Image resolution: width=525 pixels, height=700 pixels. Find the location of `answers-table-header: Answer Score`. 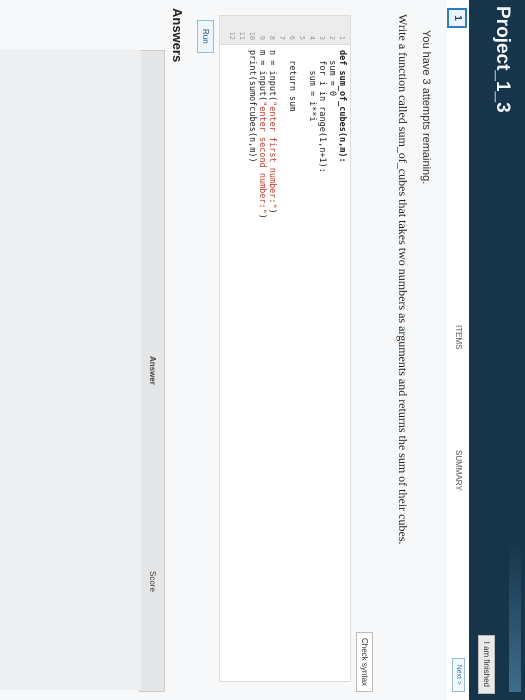

answers-table-header: Answer Score is located at coordinates (152, 371).